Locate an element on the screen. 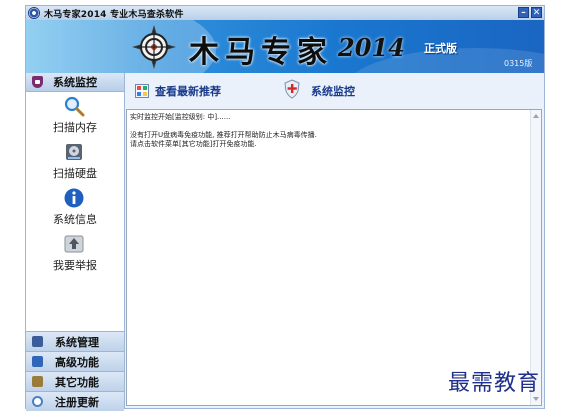 This screenshot has height=411, width=569. watermark: 最需教育 is located at coordinates (494, 383).